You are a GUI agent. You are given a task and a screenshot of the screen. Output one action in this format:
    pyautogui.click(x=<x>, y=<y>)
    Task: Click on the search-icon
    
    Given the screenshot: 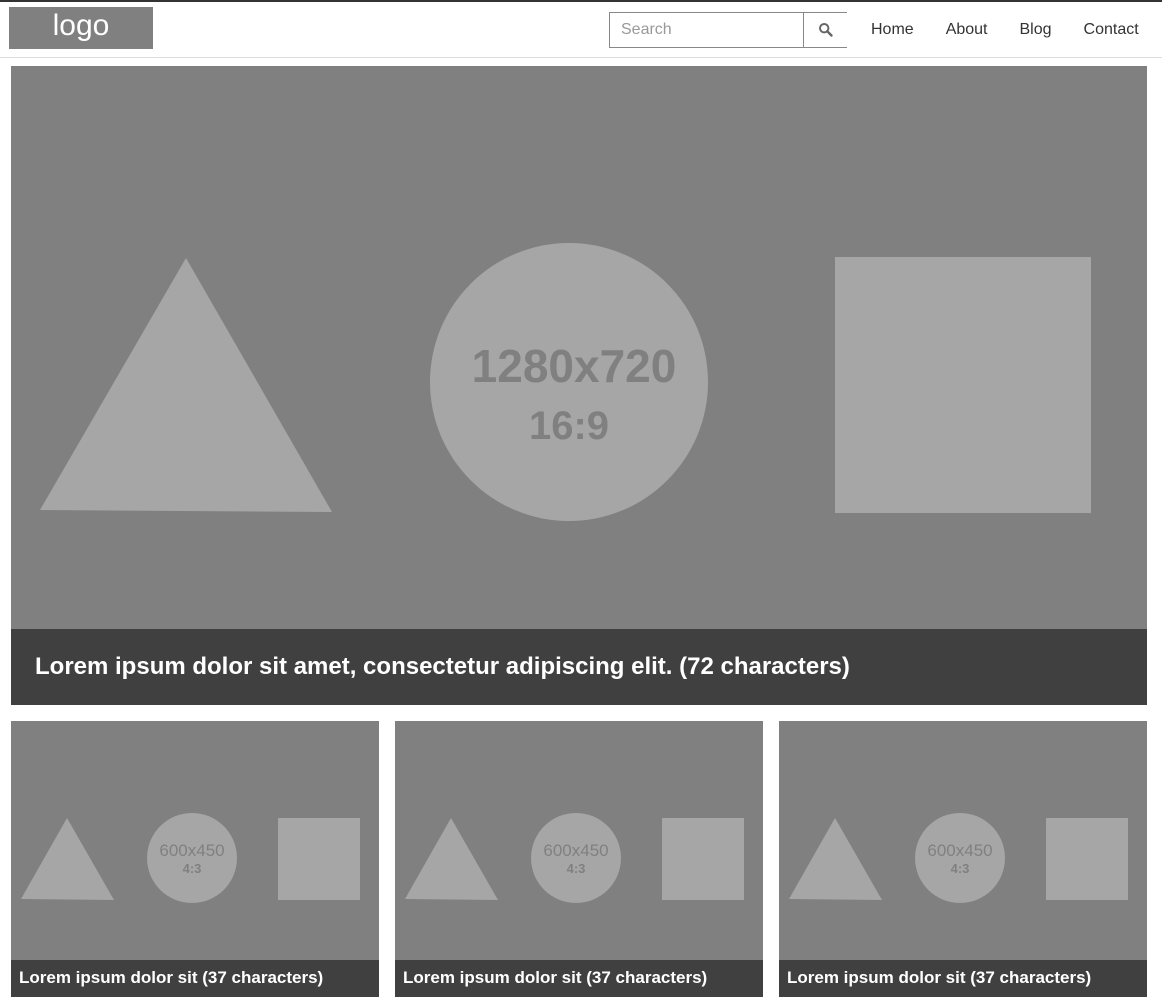 What is the action you would take?
    pyautogui.click(x=825, y=30)
    